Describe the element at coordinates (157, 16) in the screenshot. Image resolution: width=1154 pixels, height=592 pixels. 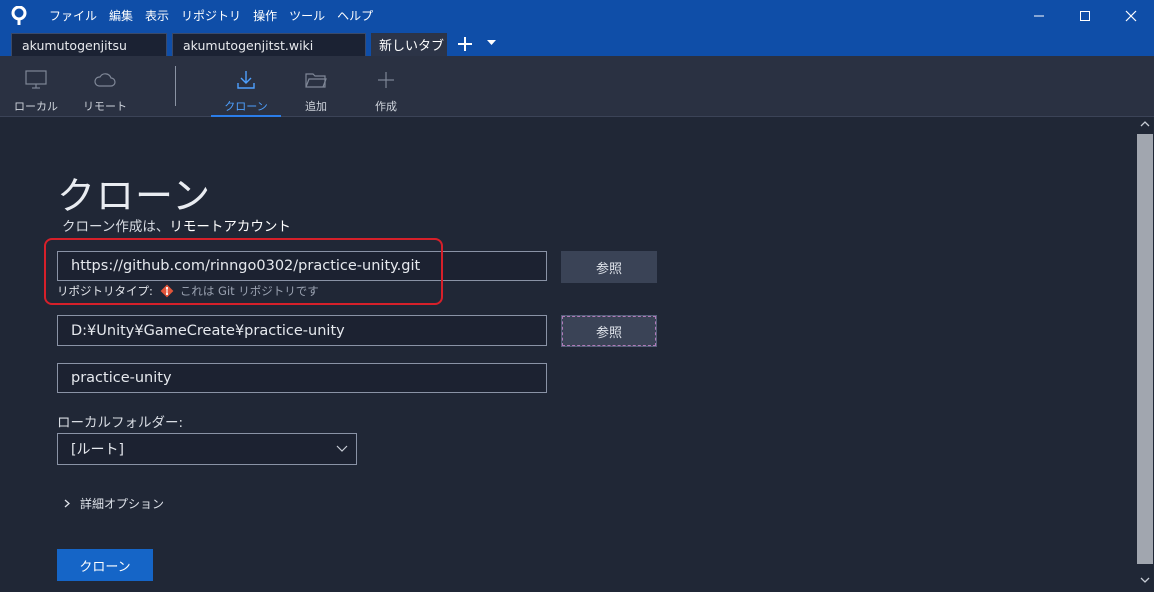
I see `menu-view: 表示` at that location.